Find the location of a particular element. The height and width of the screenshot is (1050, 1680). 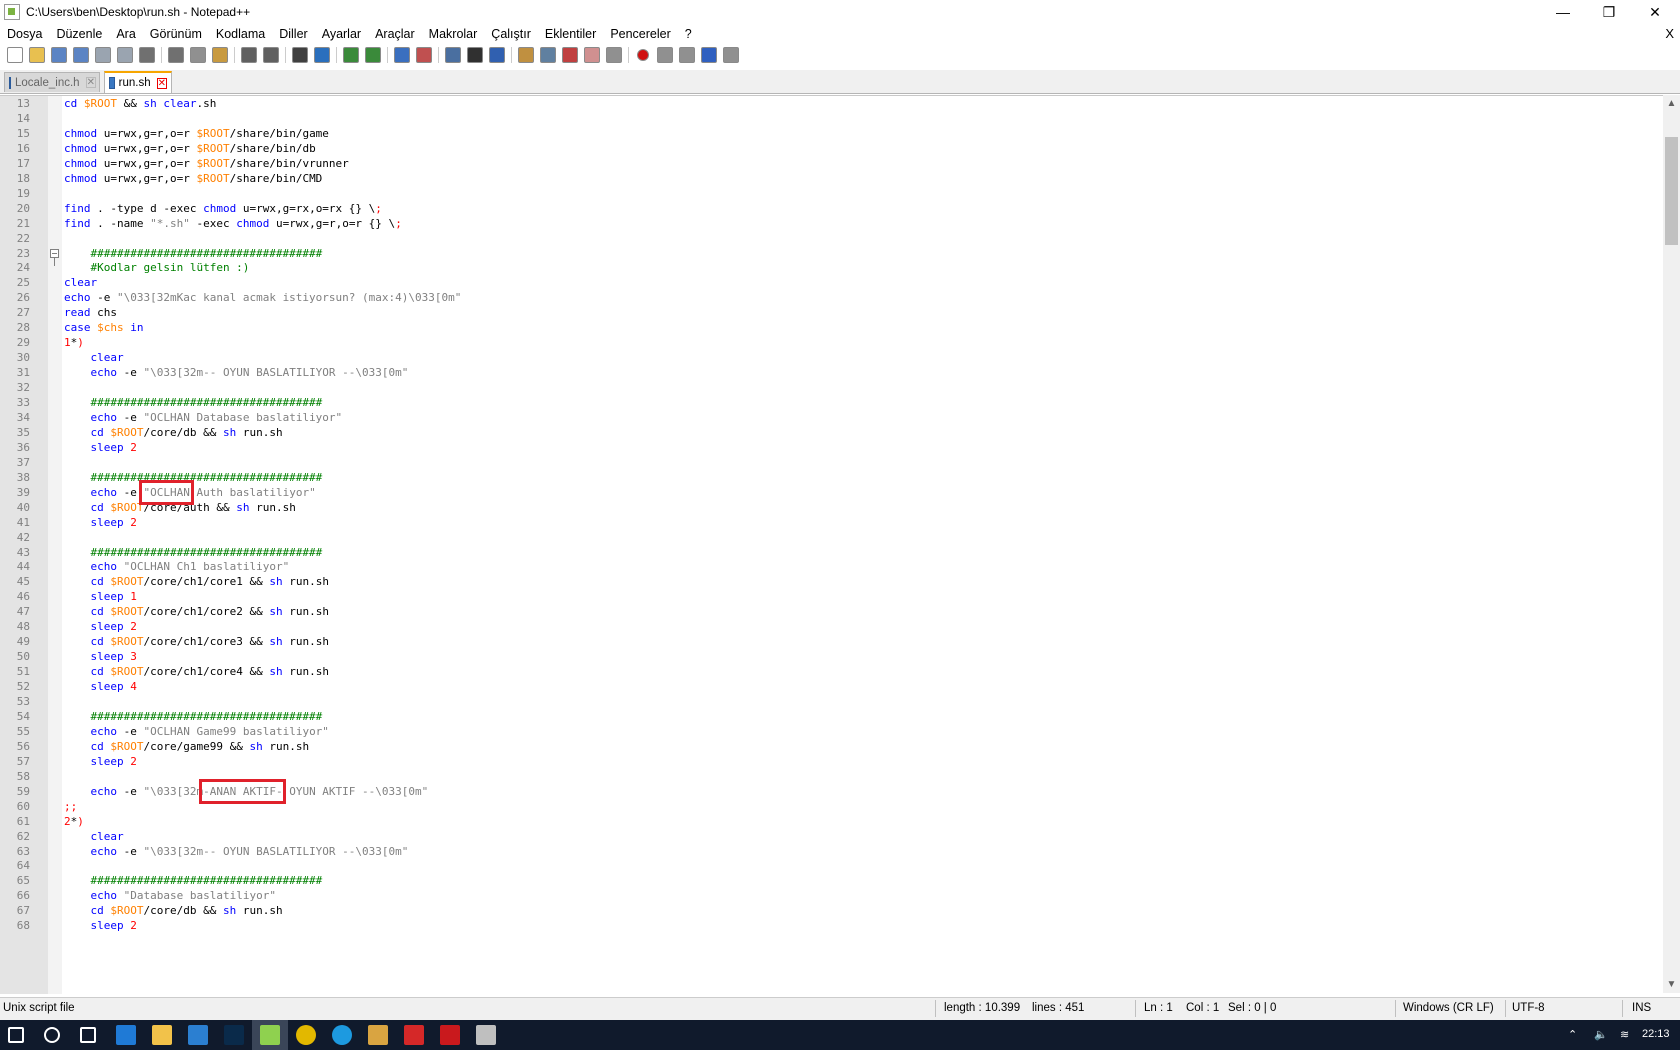

code-line: 39 echo -e "OCLHAN Auth baslatiliyor" is located at coordinates (830, 493).